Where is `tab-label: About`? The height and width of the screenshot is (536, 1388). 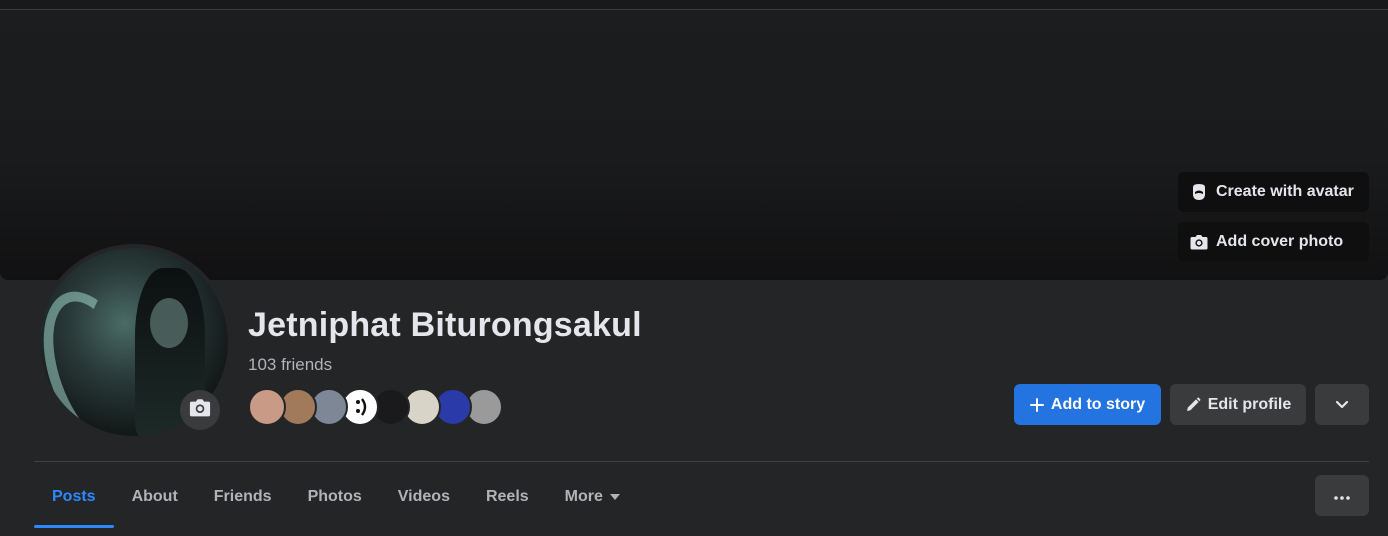
tab-label: About is located at coordinates (154, 496).